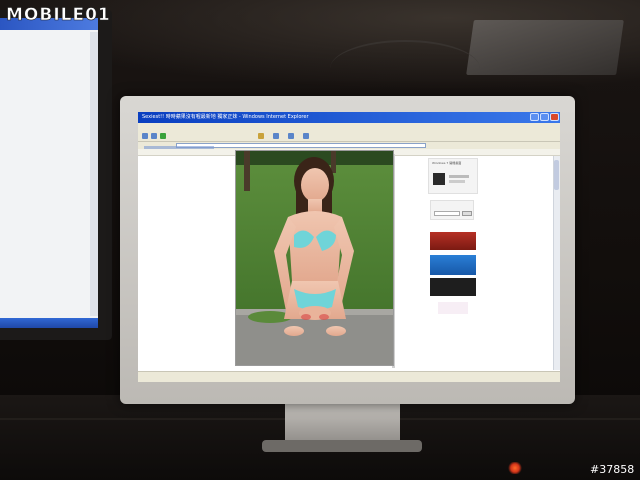  Describe the element at coordinates (544, 117) in the screenshot. I see `maximize-button` at that location.